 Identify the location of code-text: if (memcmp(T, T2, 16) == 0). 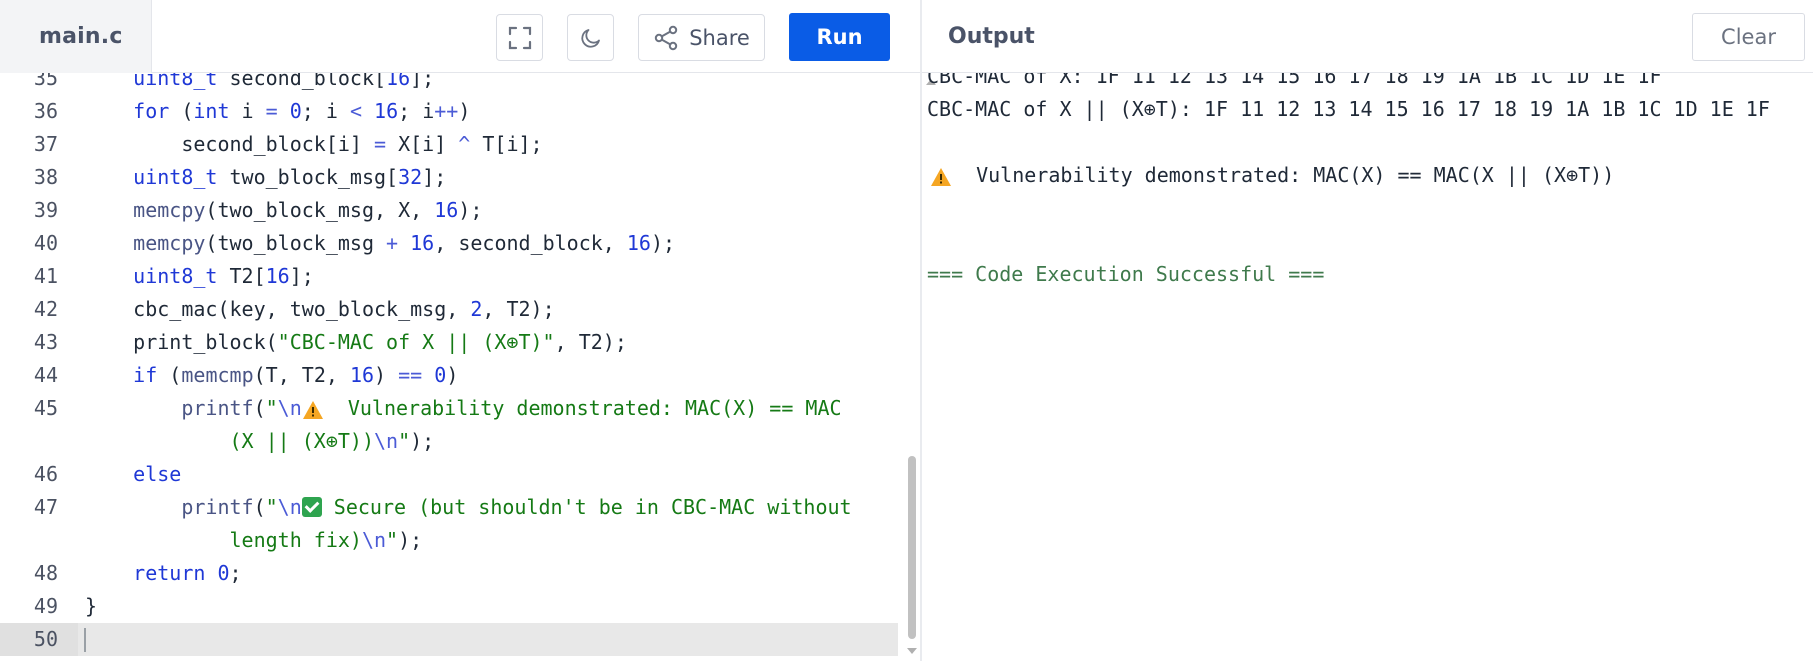
(296, 375).